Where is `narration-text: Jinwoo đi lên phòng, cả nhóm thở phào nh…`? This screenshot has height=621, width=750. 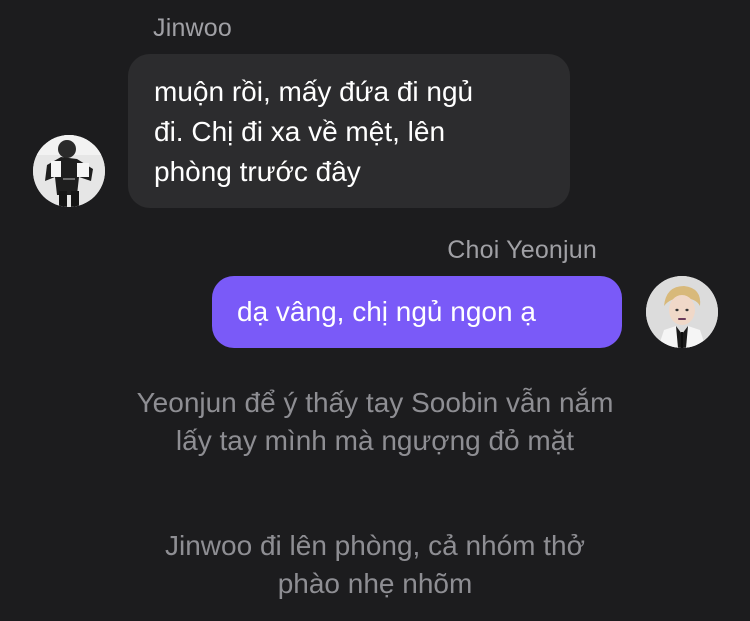 narration-text: Jinwoo đi lên phòng, cả nhóm thở phào nh… is located at coordinates (375, 565).